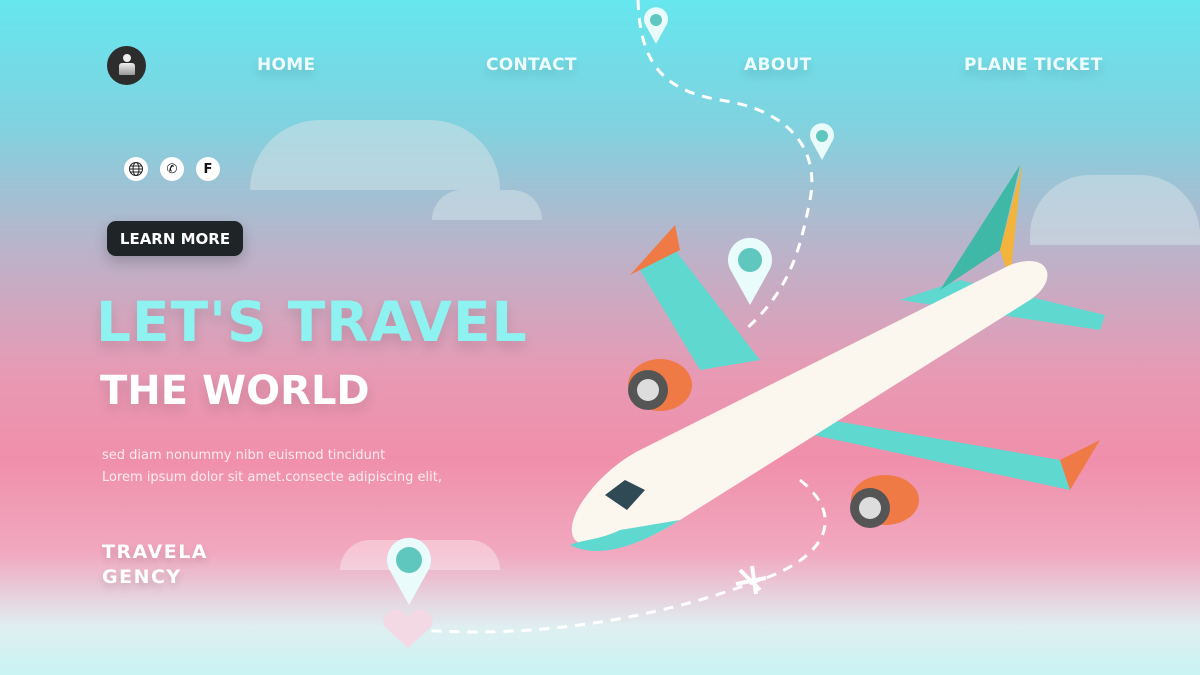 The width and height of the screenshot is (1200, 675). I want to click on phone-icon: ✆, so click(172, 169).